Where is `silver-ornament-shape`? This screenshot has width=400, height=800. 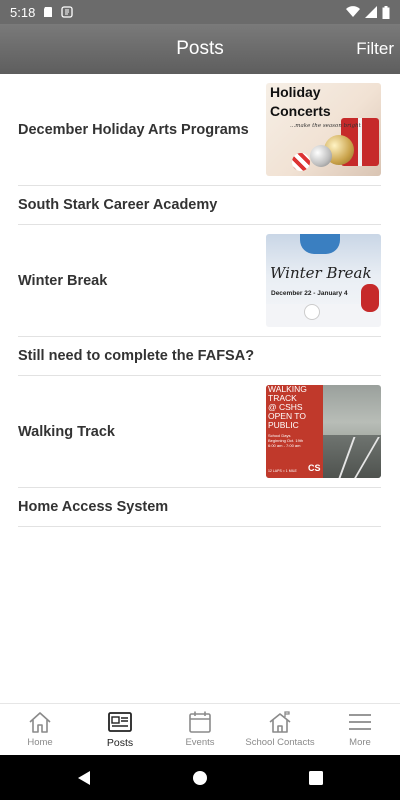
silver-ornament-shape is located at coordinates (321, 156).